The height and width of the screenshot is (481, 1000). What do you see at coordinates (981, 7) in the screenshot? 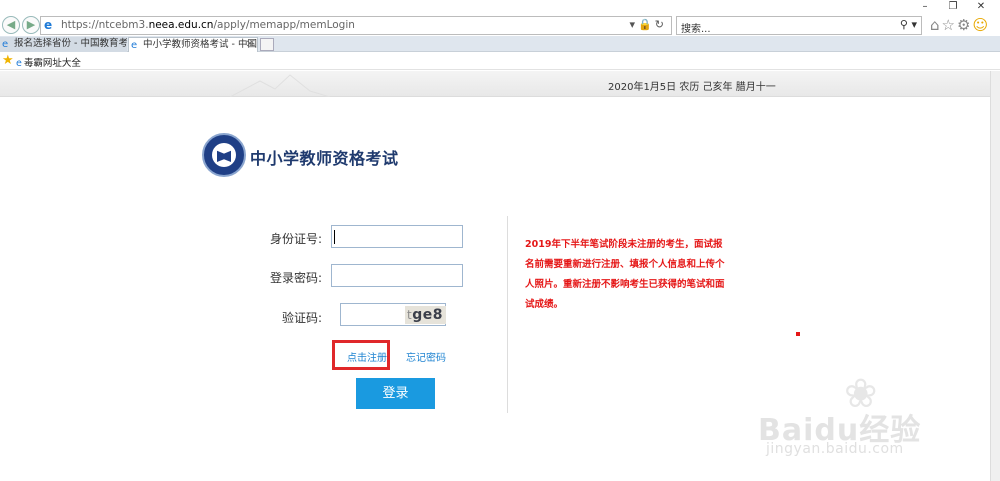
I see `window-close-icon: ✕` at bounding box center [981, 7].